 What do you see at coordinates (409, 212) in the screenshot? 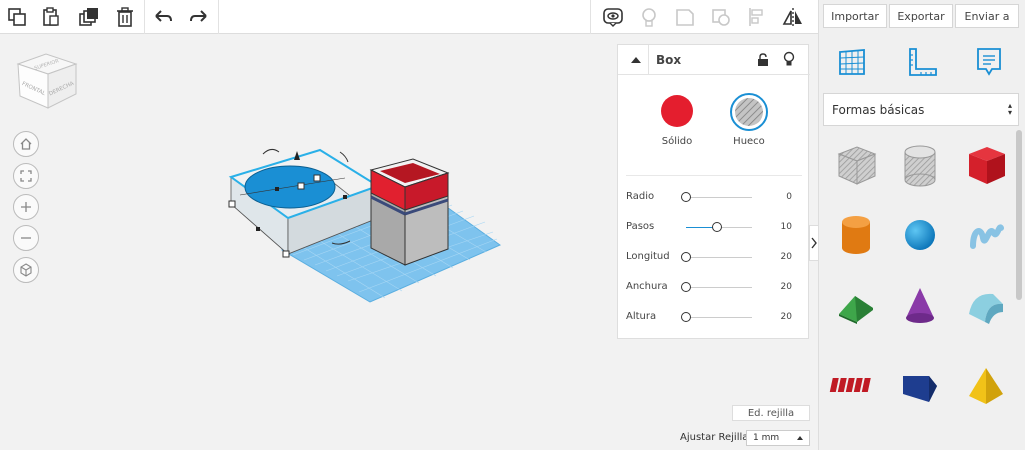
I see `solid-box-object` at bounding box center [409, 212].